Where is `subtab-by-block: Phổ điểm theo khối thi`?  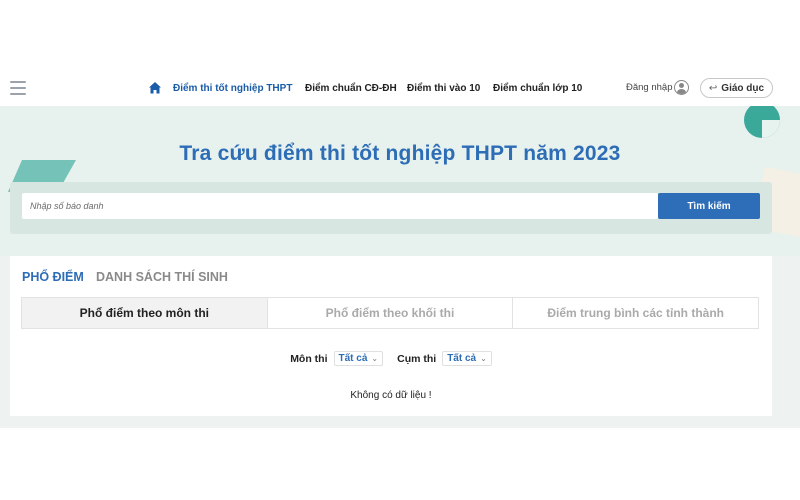
subtab-by-block: Phổ điểm theo khối thi is located at coordinates (391, 313).